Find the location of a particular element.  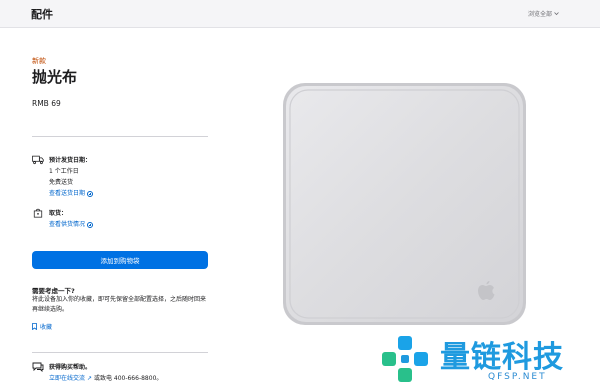

delivery-free: 免费送货 is located at coordinates (61, 182).